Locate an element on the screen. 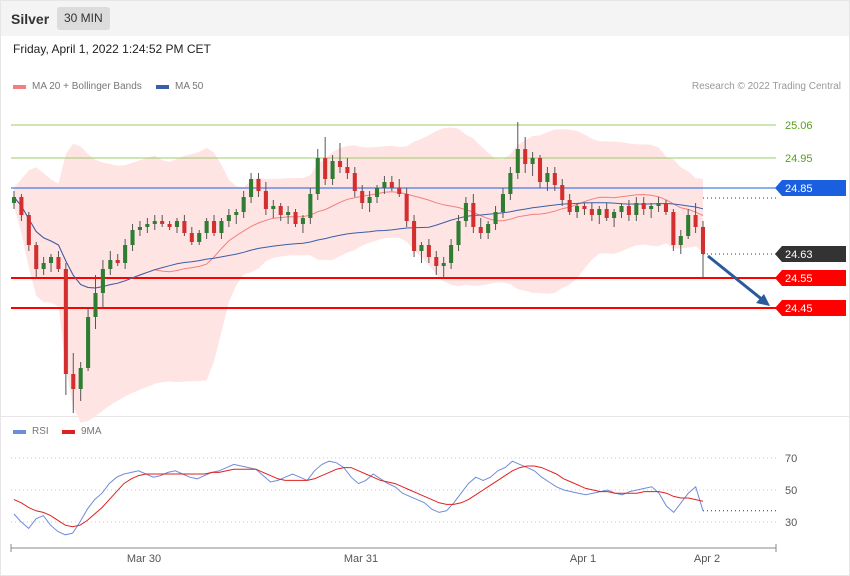 The image size is (850, 576). rsi-ma-line is located at coordinates (358, 496).